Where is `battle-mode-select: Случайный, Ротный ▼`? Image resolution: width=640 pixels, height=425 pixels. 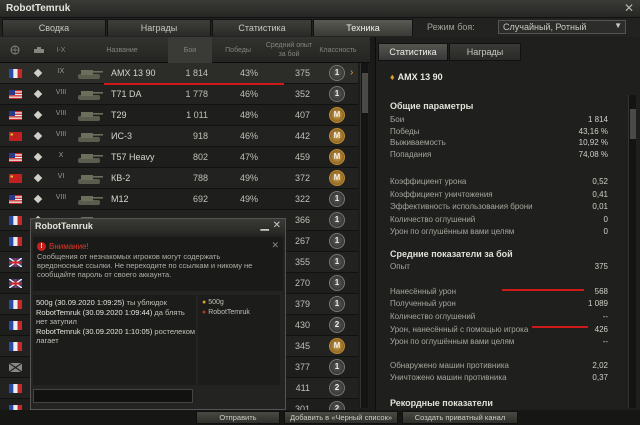 battle-mode-select: Случайный, Ротный ▼ is located at coordinates (562, 27).